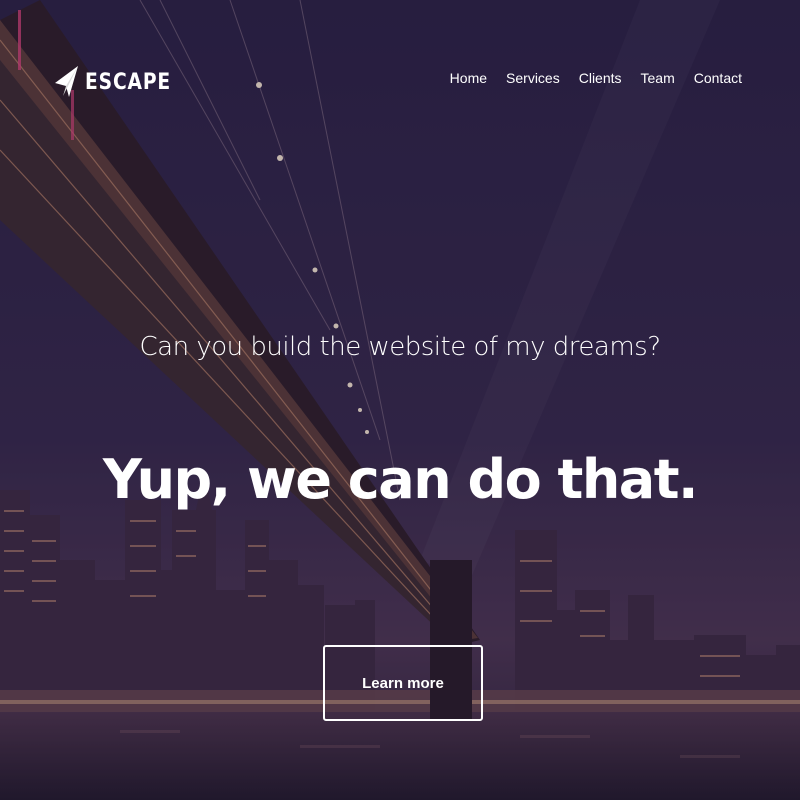 This screenshot has width=800, height=800. I want to click on nav-link-contact: Contact, so click(718, 78).